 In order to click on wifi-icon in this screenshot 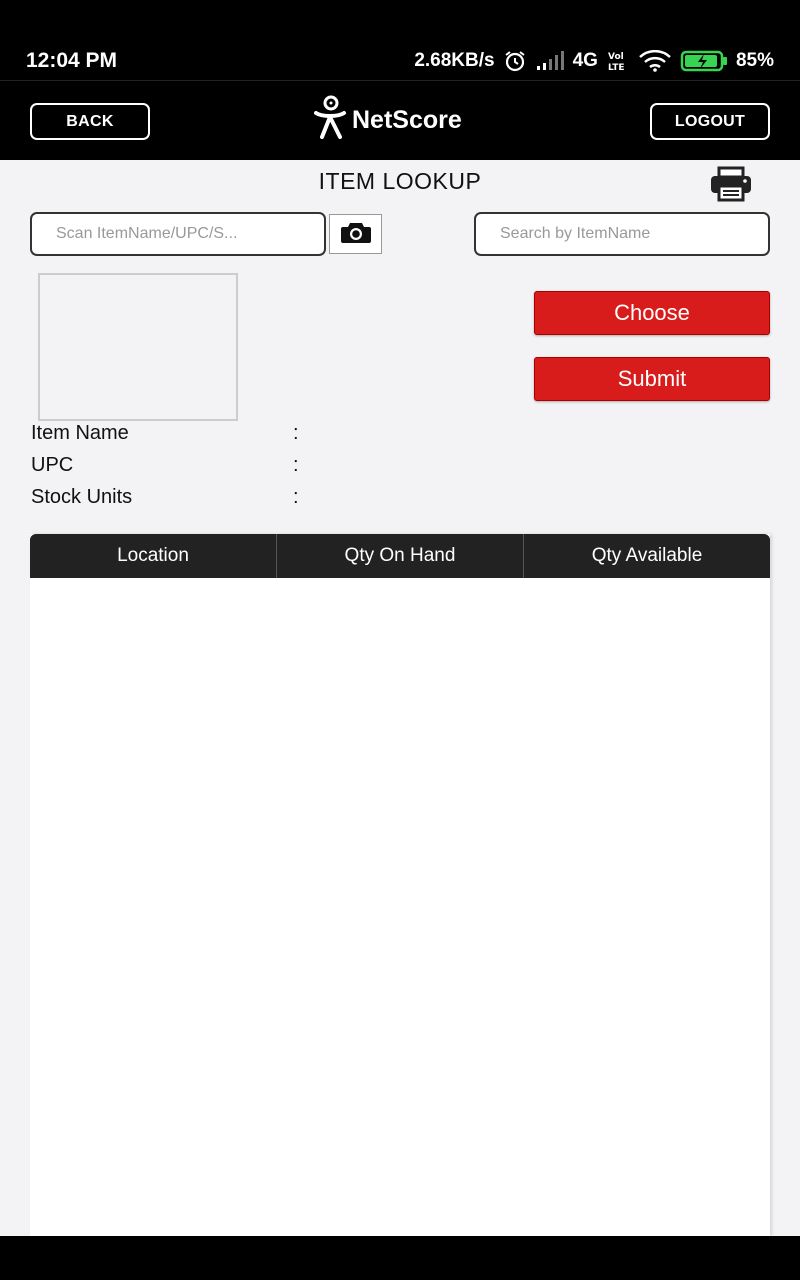, I will do `click(655, 61)`.